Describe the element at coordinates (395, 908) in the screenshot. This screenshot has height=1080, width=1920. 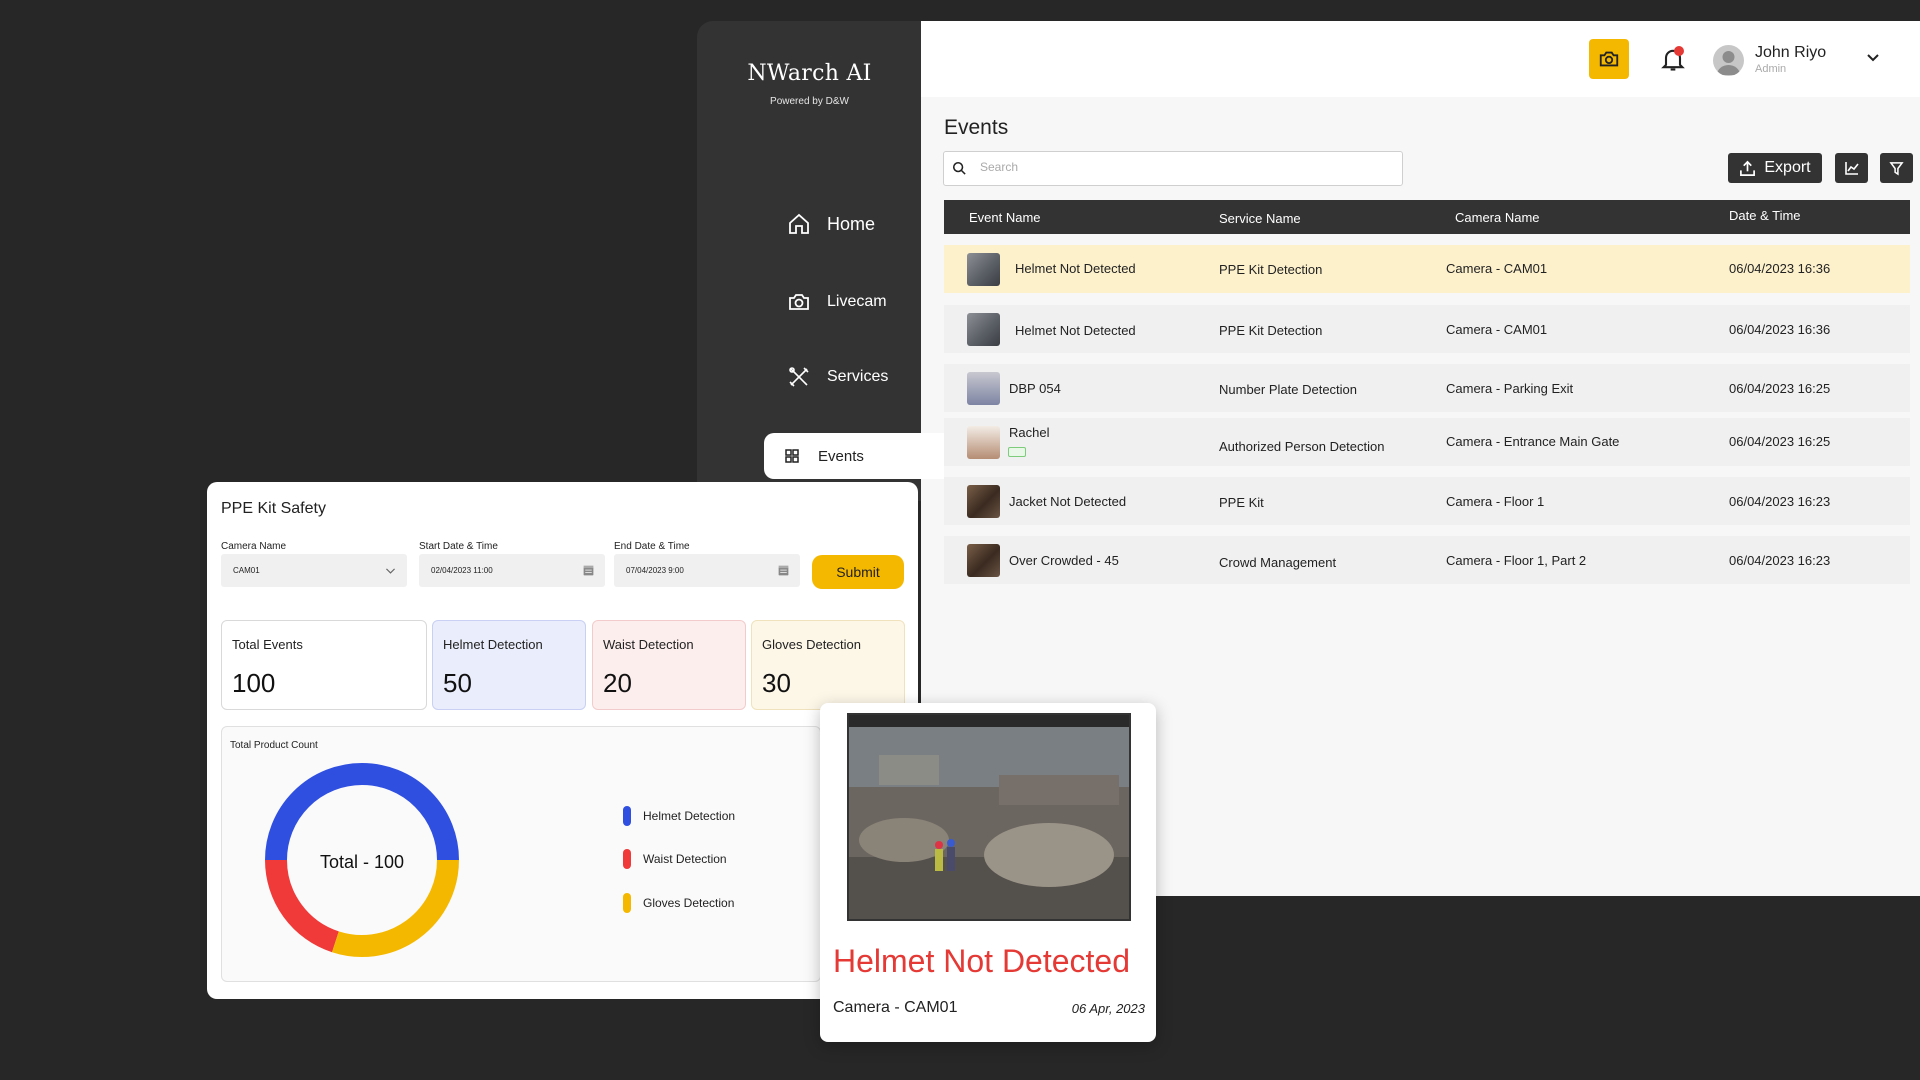
I see `donut-slice-gloves-detection` at that location.